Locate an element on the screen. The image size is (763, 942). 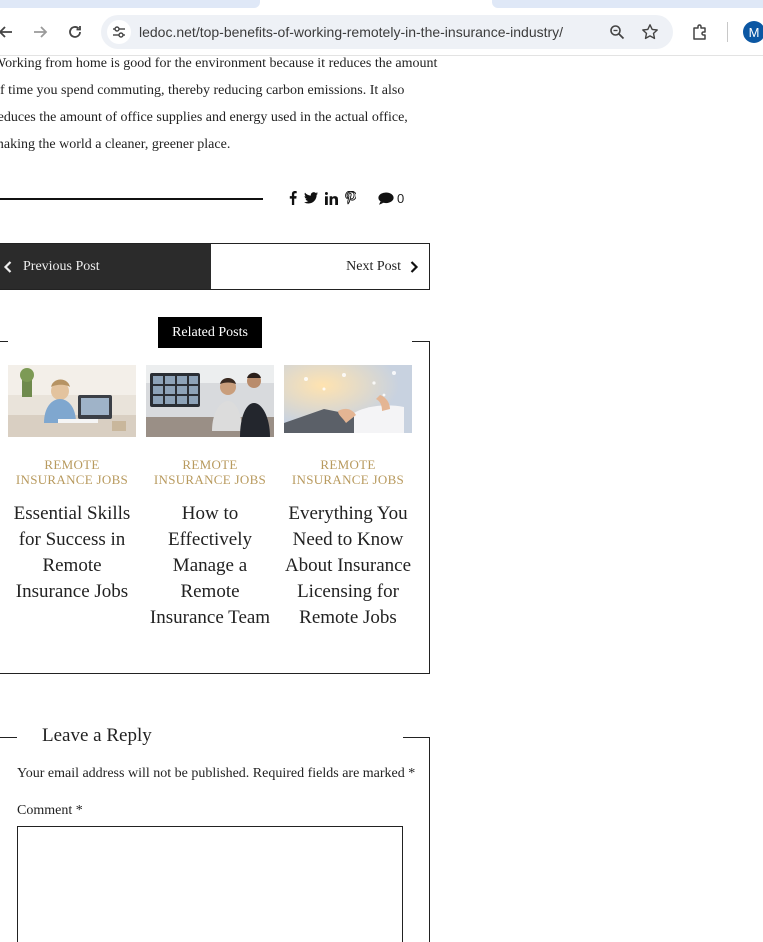
star-icon is located at coordinates (650, 32).